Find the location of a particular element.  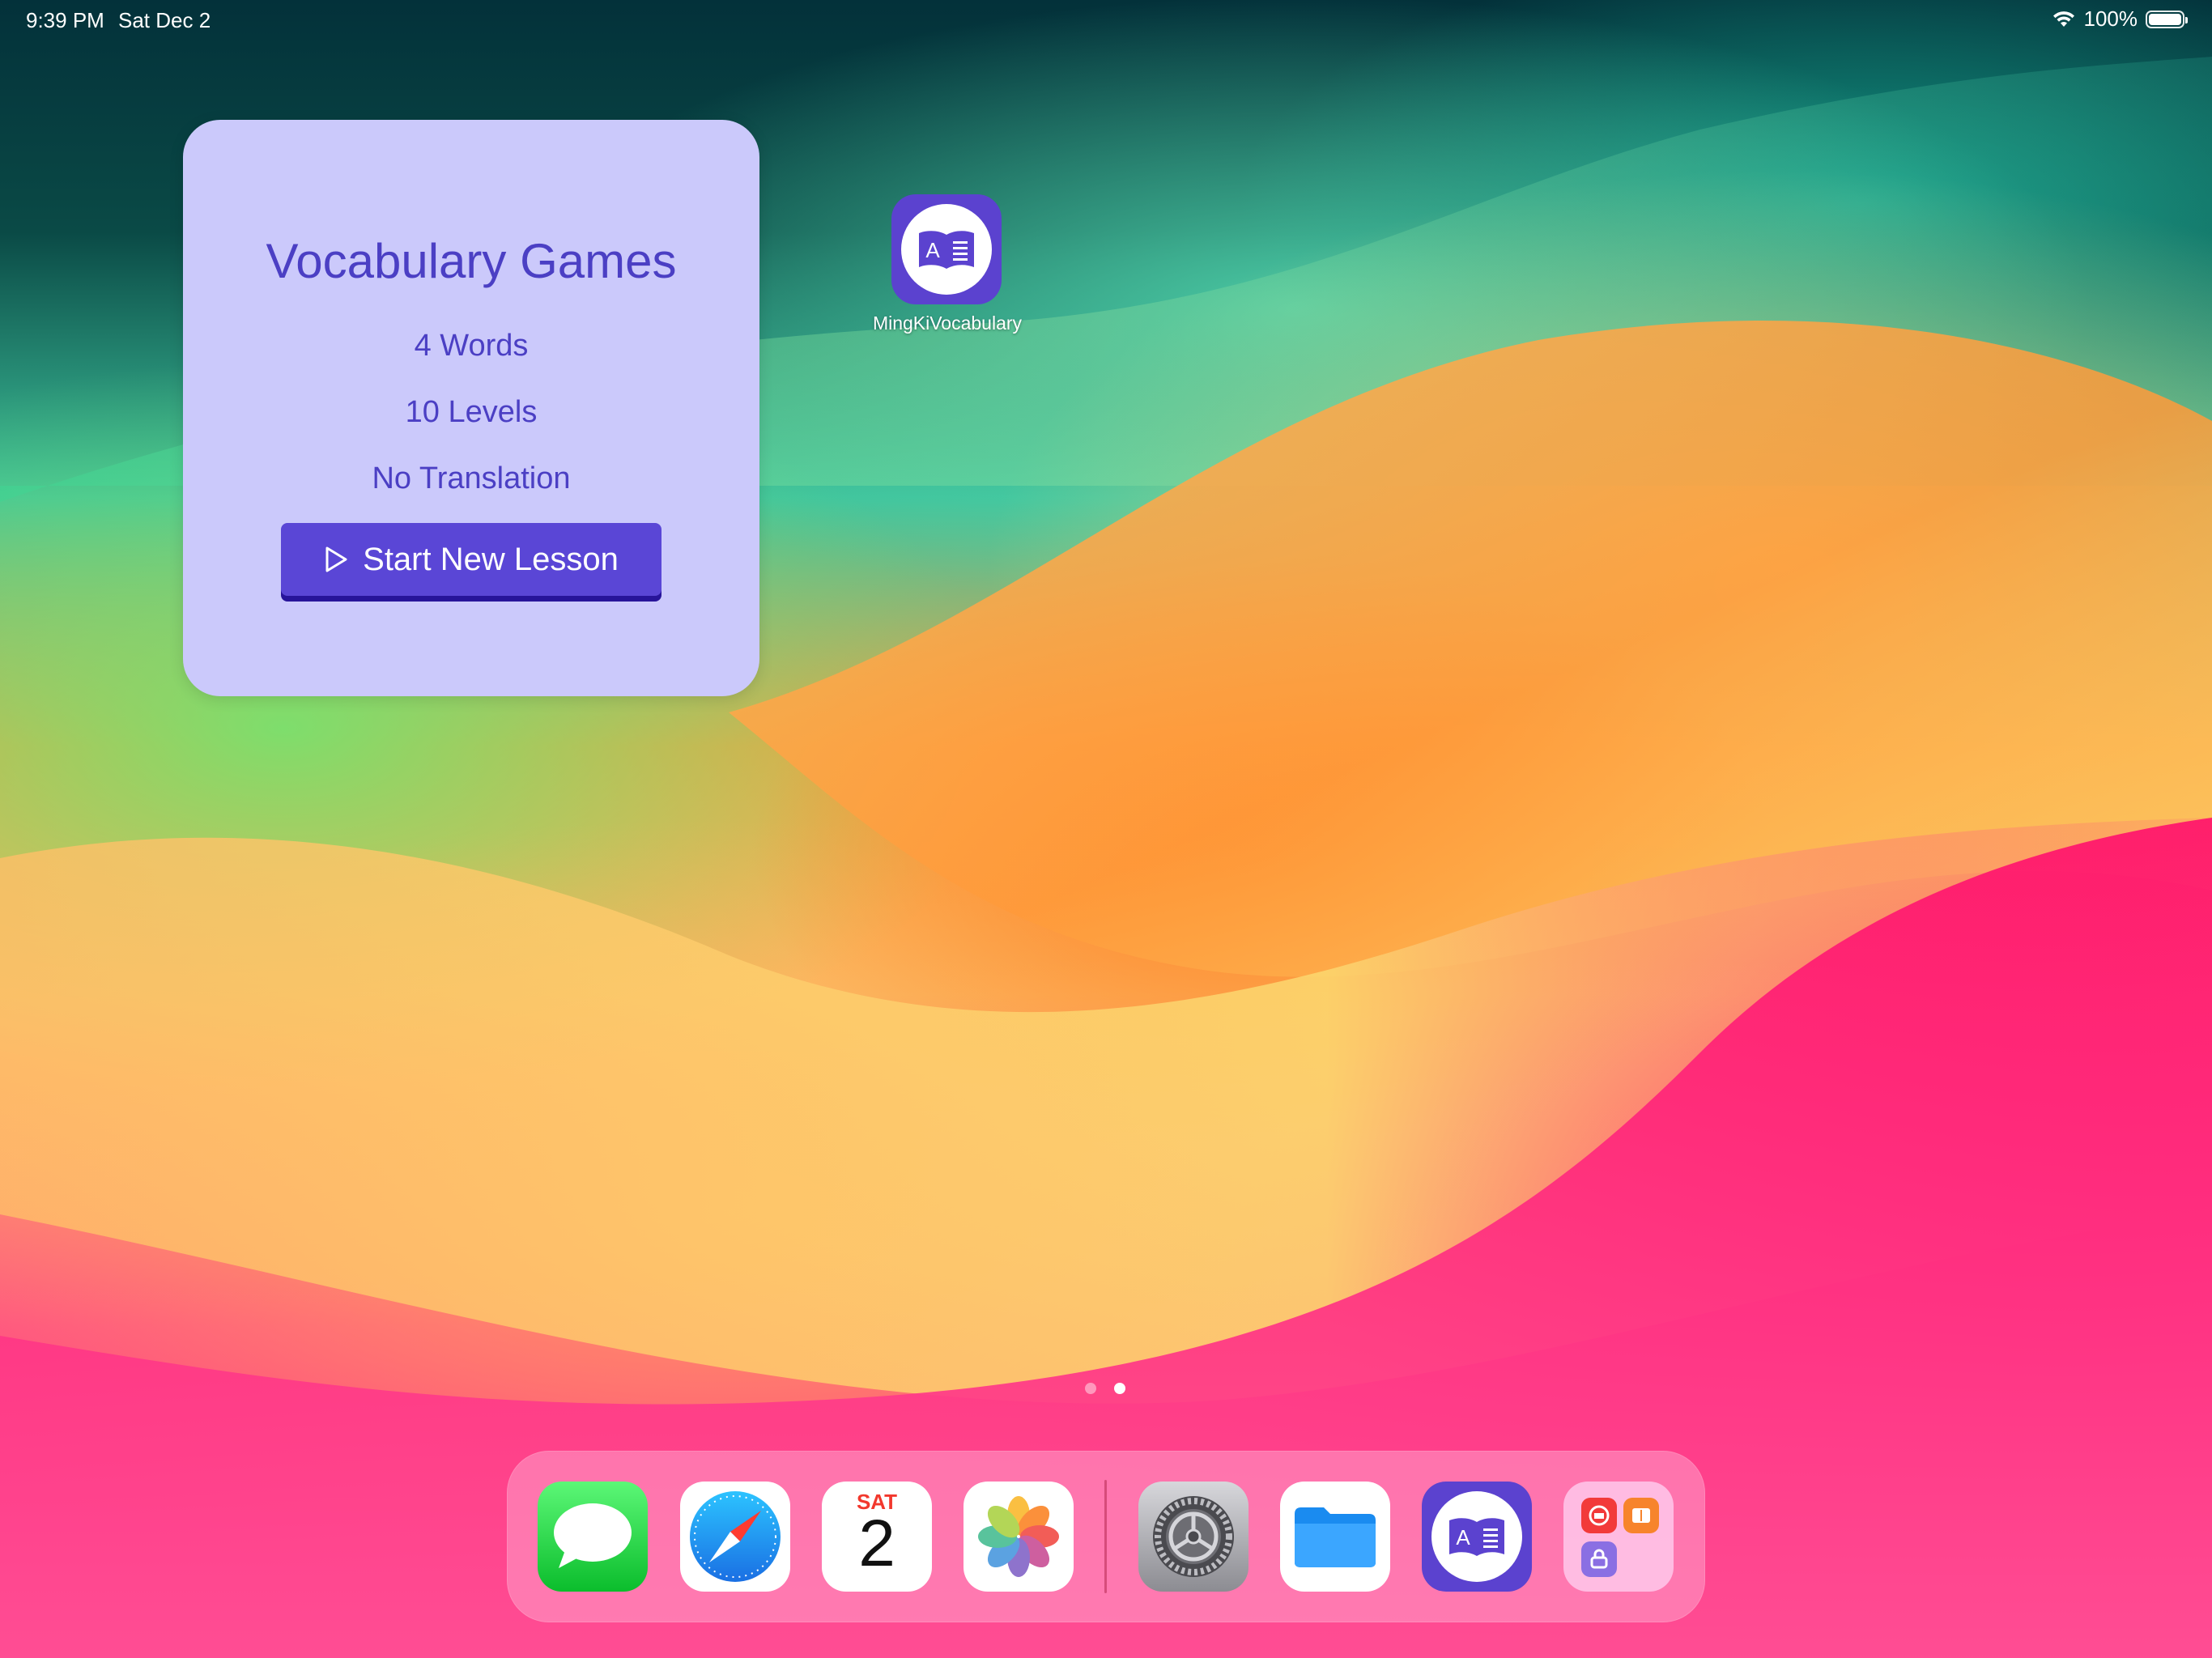

app-folder-icon is located at coordinates (1619, 1537).